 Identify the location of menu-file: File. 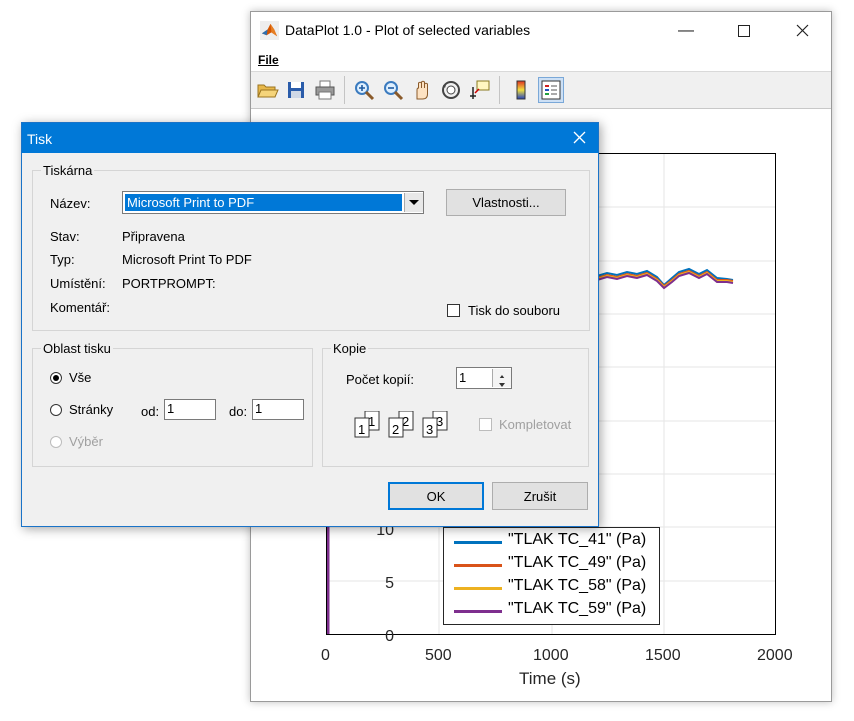
(268, 60).